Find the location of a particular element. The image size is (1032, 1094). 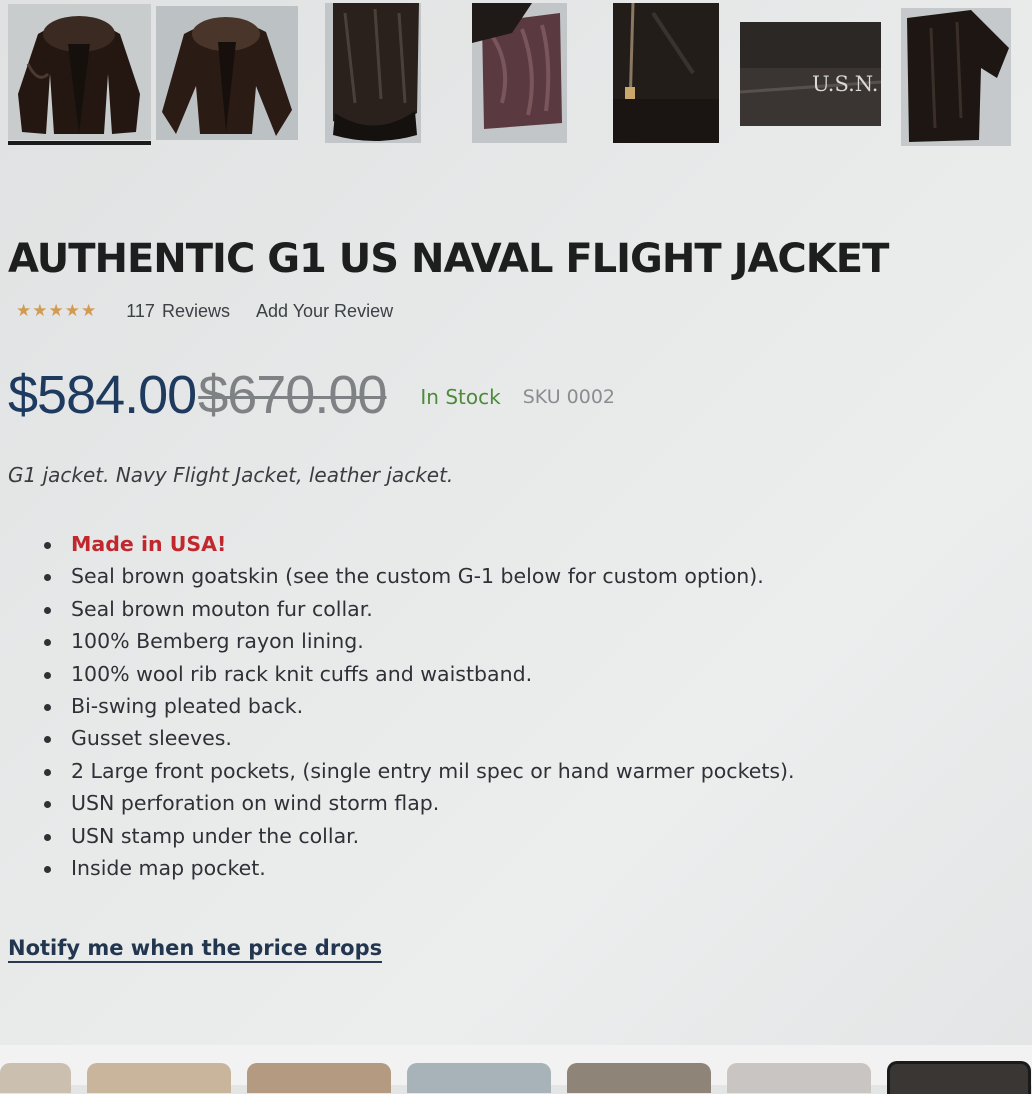

bottom-thumbnail-strip is located at coordinates (516, 1069).